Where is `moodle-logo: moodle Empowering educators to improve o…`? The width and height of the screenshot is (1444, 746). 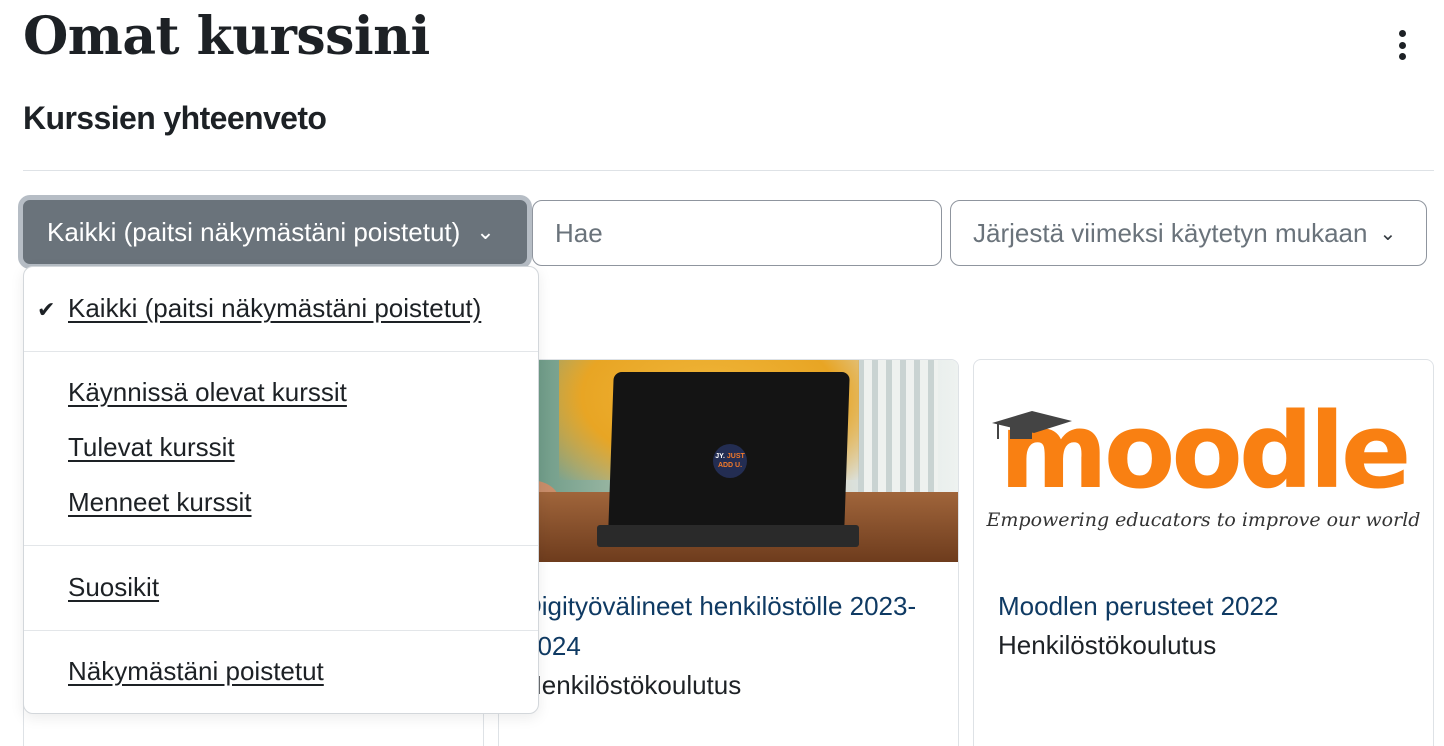
moodle-logo: moodle Empowering educators to improve o… is located at coordinates (1203, 460).